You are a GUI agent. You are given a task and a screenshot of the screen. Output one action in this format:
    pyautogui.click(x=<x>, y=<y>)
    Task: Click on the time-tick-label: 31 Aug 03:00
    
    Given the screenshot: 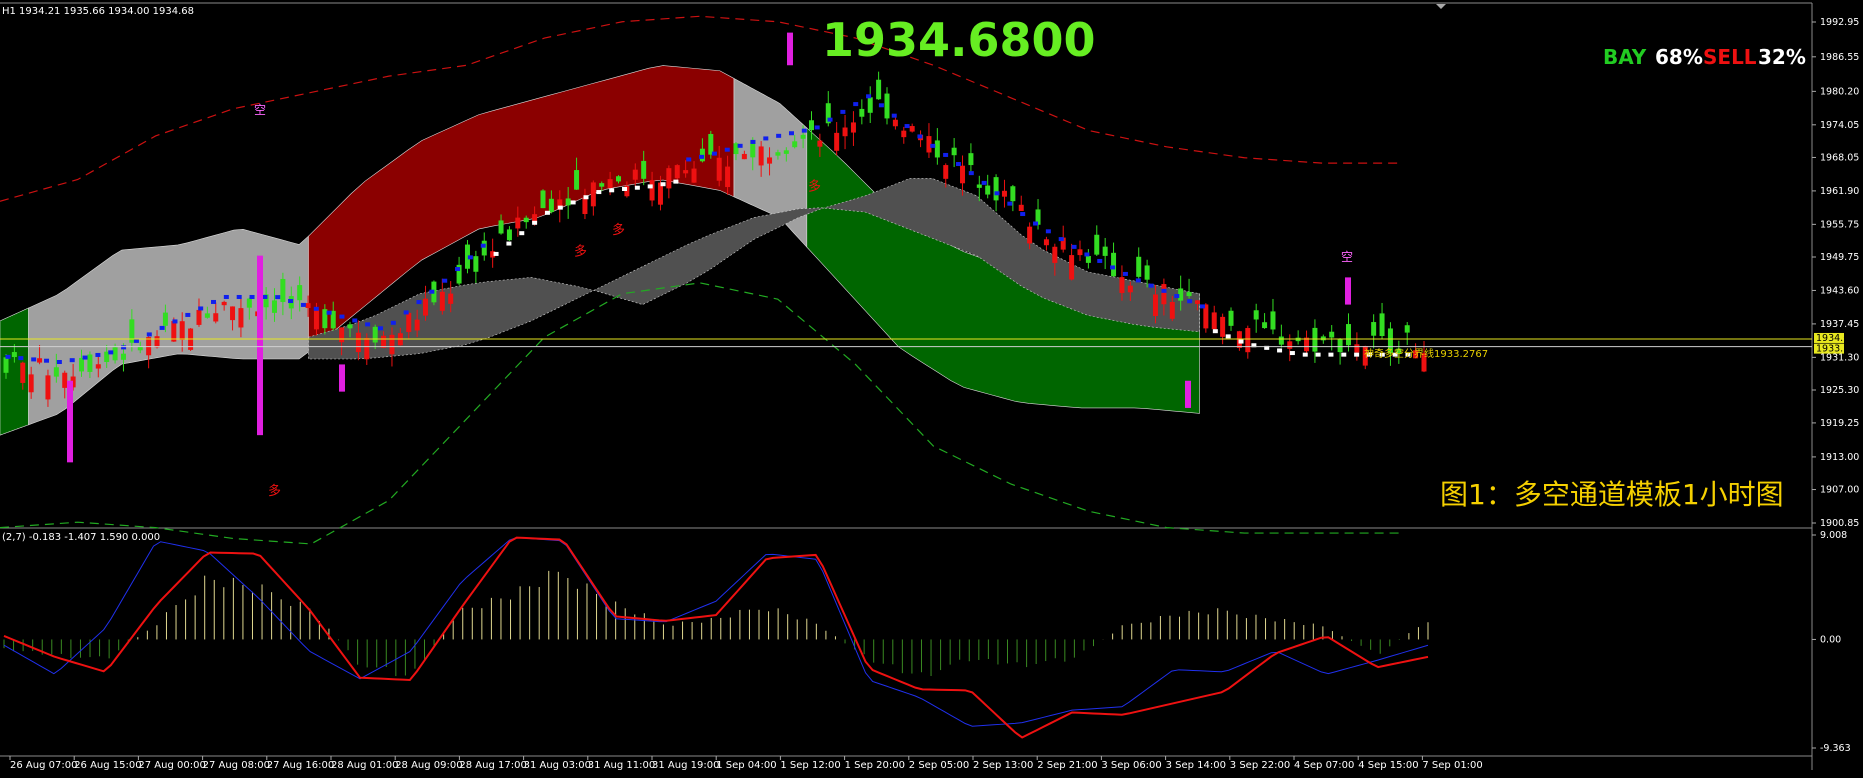 What is the action you would take?
    pyautogui.click(x=557, y=765)
    